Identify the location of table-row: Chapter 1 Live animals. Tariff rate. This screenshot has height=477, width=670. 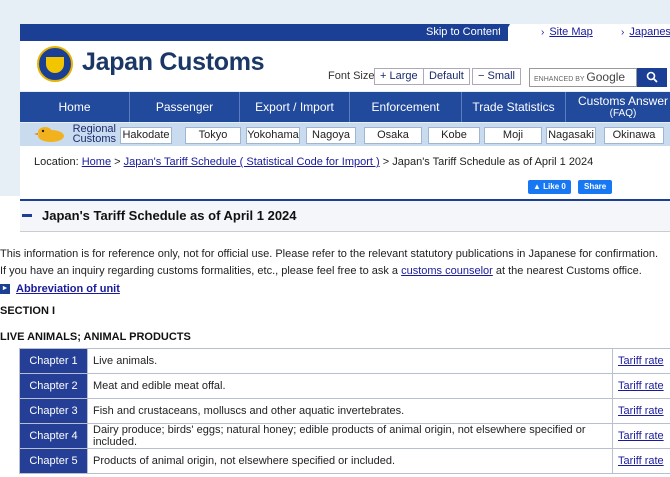
(344, 361).